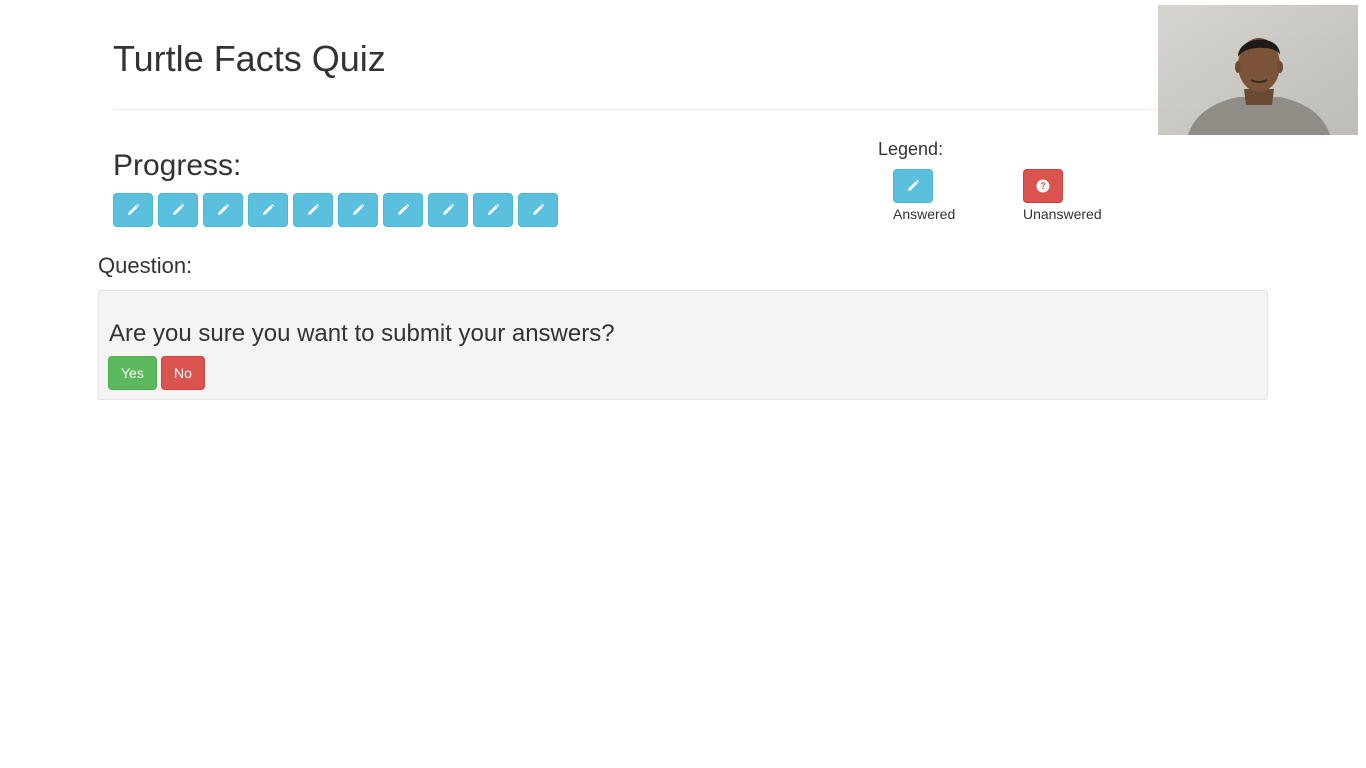 This screenshot has width=1366, height=768. I want to click on webcam-image, so click(1258, 70).